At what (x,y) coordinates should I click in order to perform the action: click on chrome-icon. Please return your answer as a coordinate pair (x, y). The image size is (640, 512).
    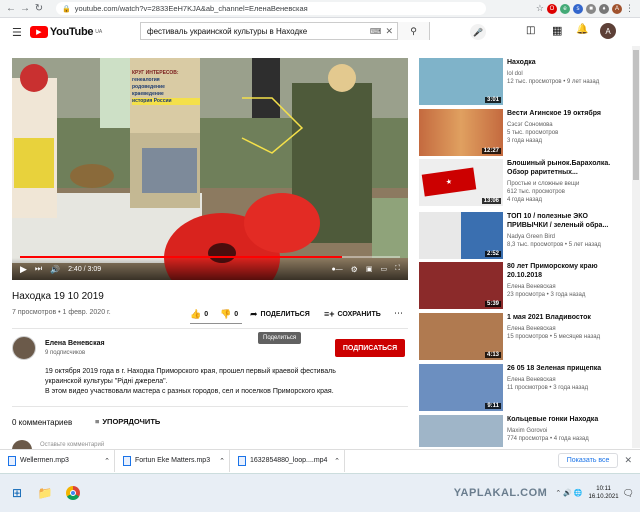
    Looking at the image, I should click on (73, 493).